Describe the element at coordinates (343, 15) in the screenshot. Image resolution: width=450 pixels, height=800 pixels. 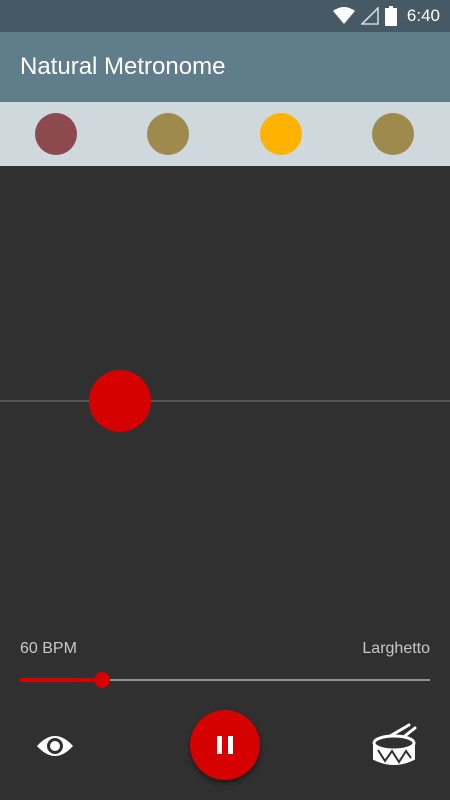
I see `wifi-icon` at that location.